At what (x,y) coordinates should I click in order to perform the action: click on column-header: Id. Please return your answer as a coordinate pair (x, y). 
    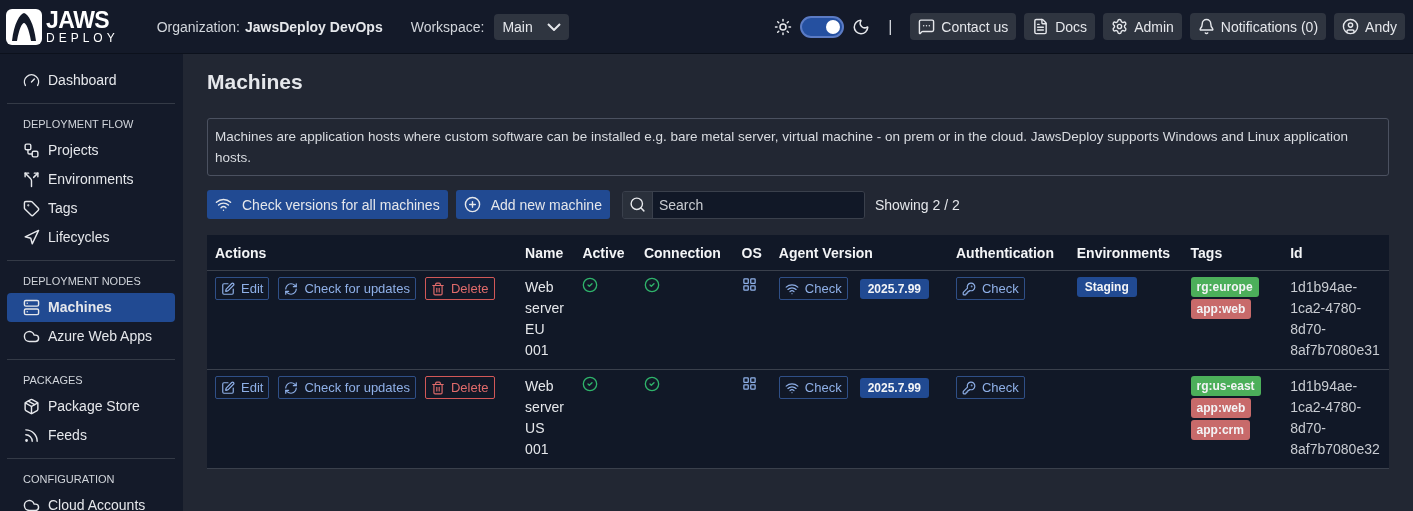
    Looking at the image, I should click on (1335, 253).